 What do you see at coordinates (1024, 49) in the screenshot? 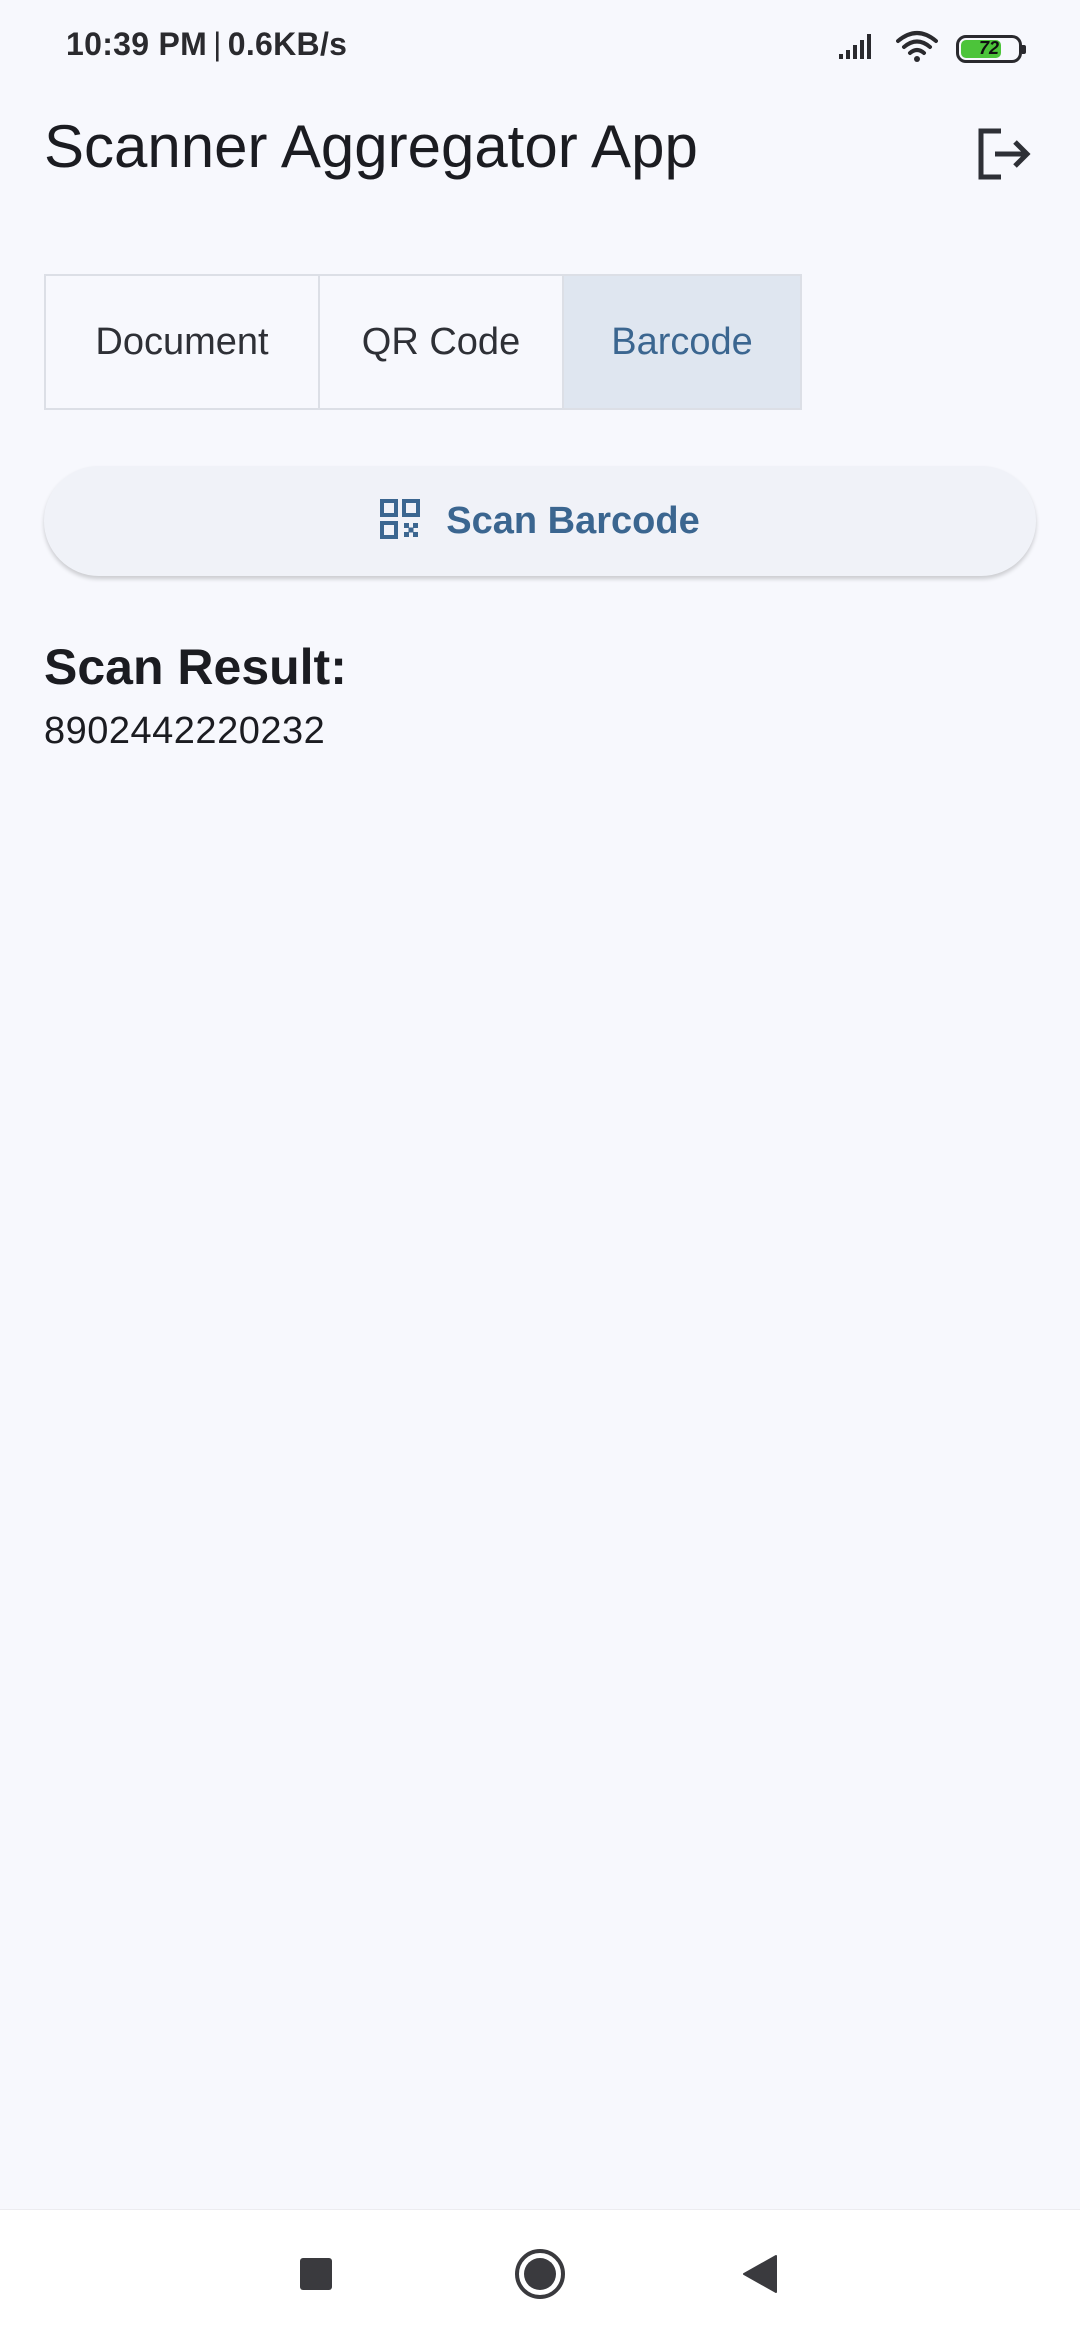
I see `battery-cap` at bounding box center [1024, 49].